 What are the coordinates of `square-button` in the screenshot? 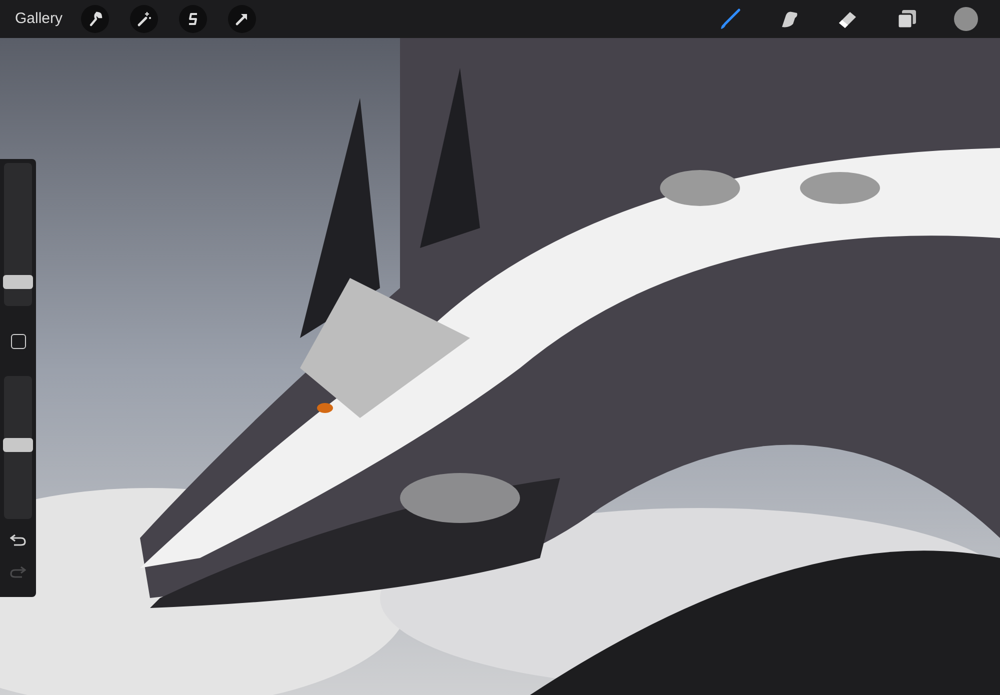 It's located at (18, 341).